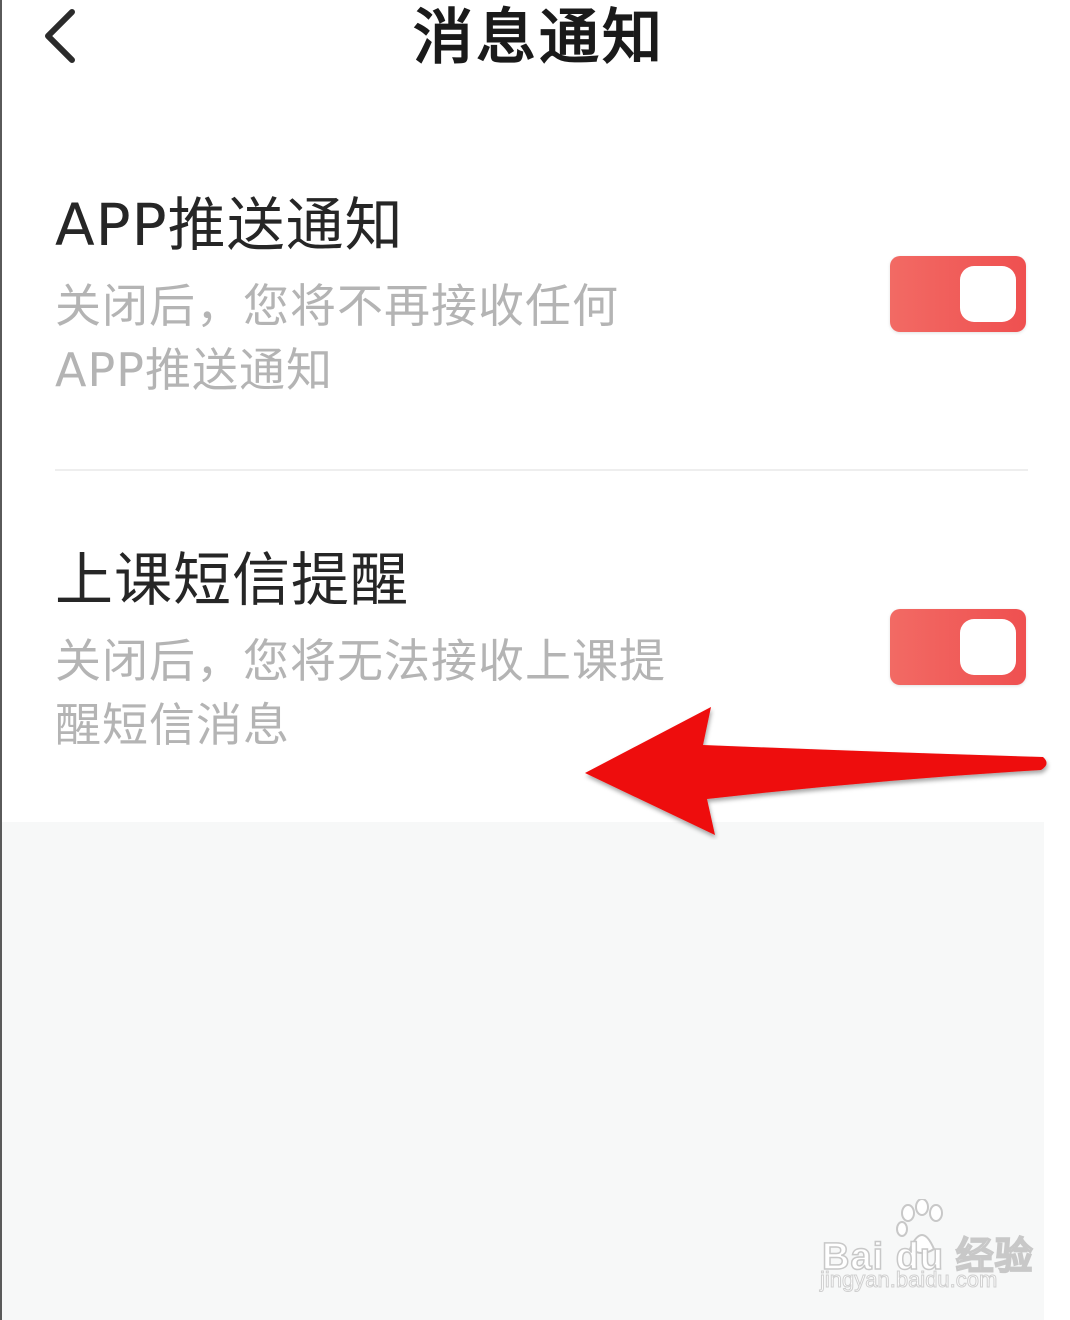 Image resolution: width=1070 pixels, height=1320 pixels. What do you see at coordinates (958, 647) in the screenshot?
I see `toggle-class-sms` at bounding box center [958, 647].